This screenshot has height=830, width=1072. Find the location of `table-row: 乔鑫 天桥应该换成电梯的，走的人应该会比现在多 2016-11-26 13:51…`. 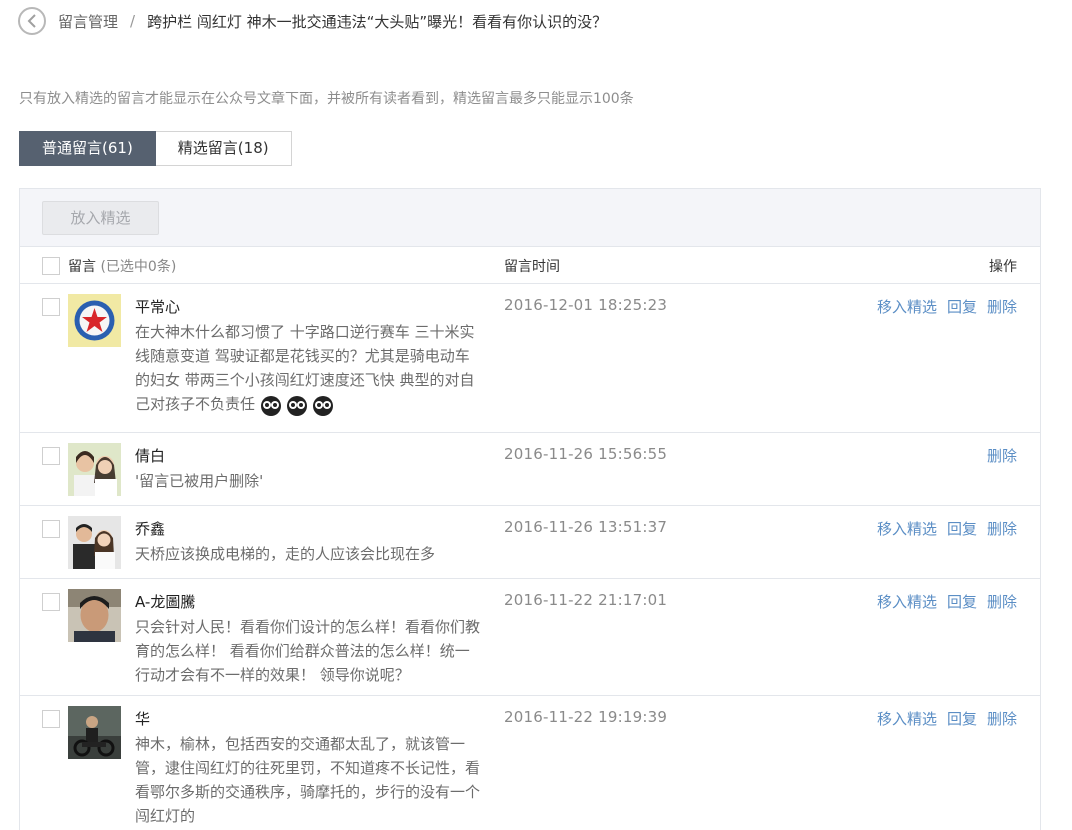

table-row: 乔鑫 天桥应该换成电梯的，走的人应该会比现在多 2016-11-26 13:51… is located at coordinates (530, 542).